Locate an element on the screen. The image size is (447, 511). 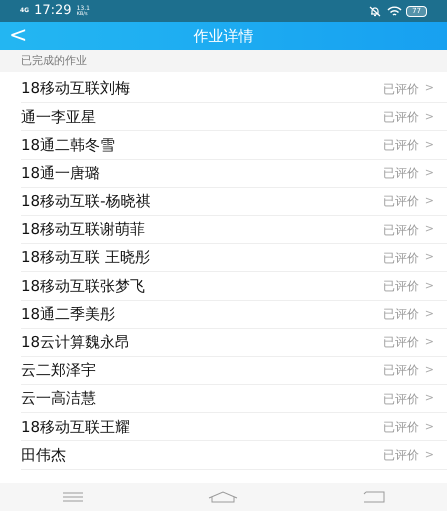
menu-icon is located at coordinates (73, 497).